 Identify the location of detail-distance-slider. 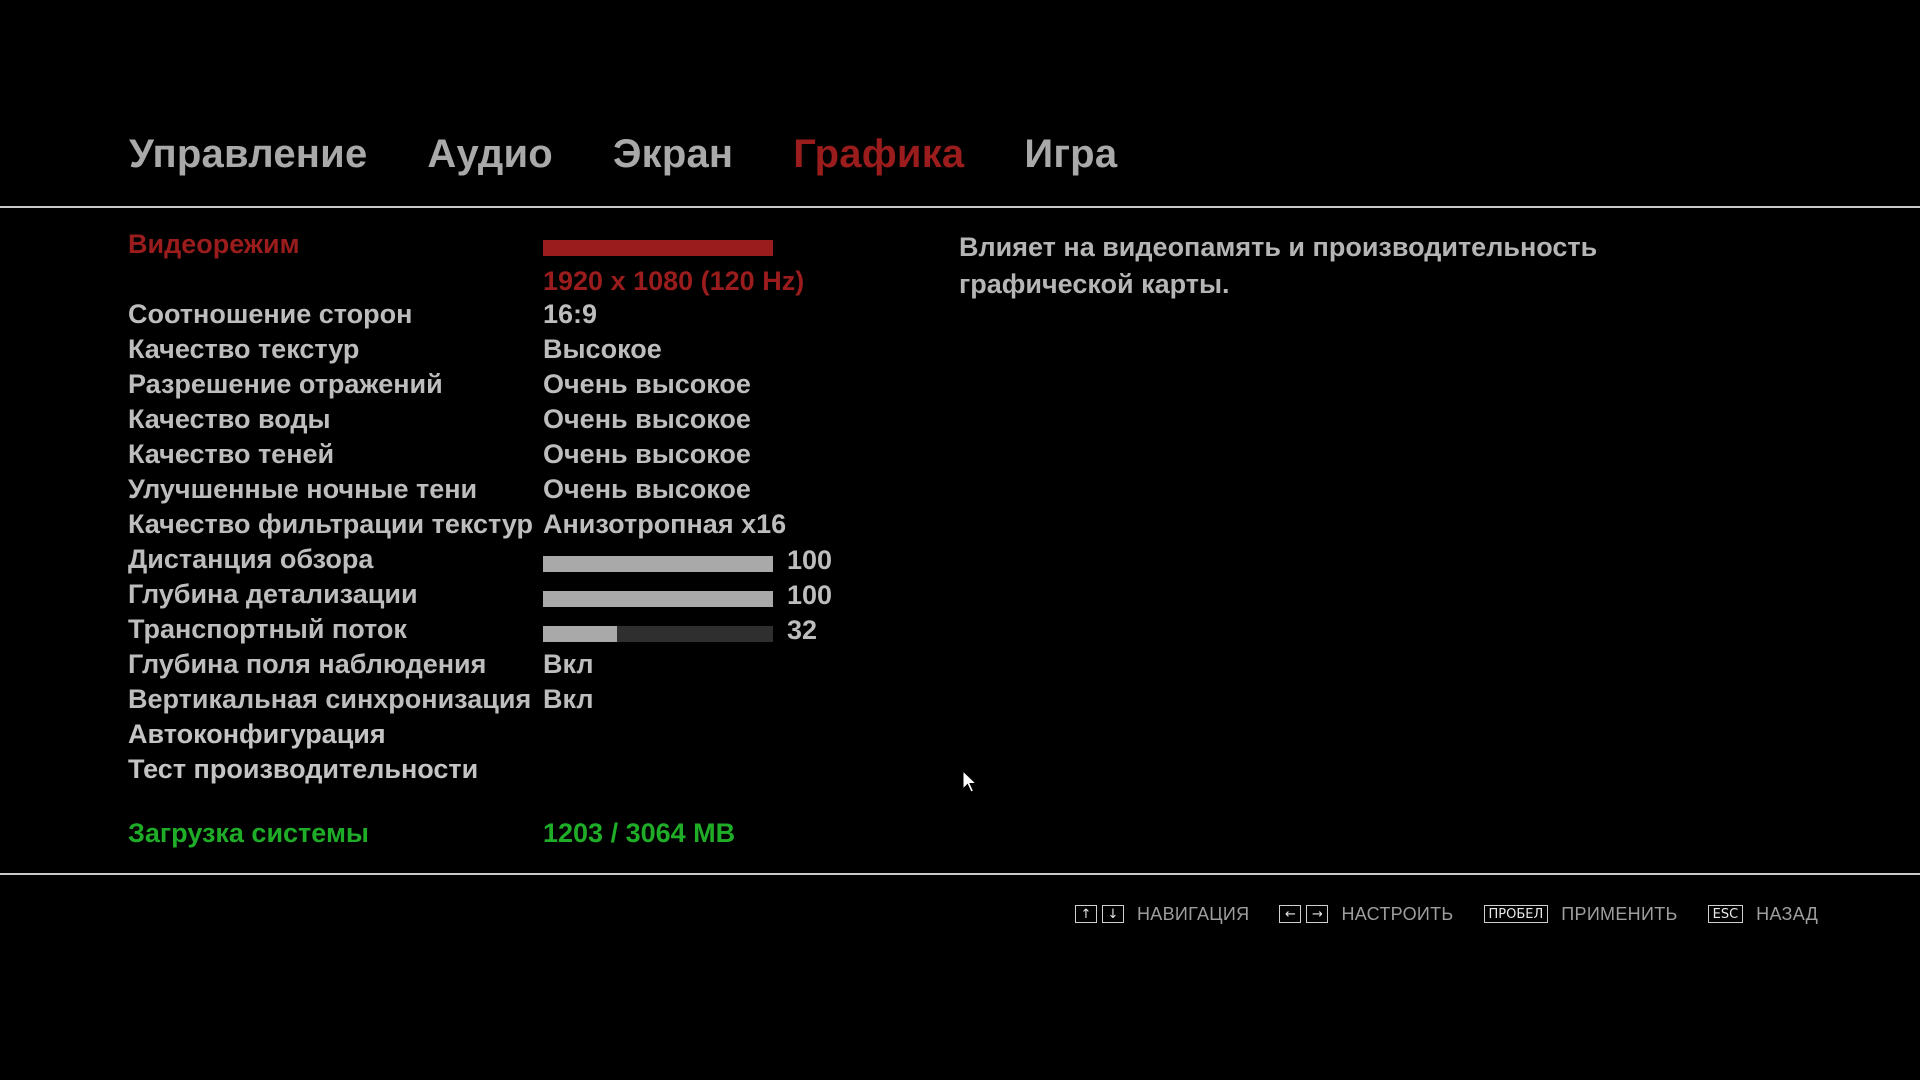
(658, 599).